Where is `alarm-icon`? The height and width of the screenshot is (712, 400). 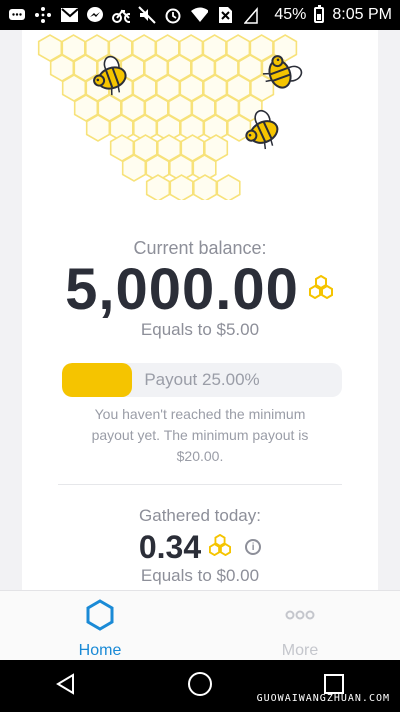
alarm-icon is located at coordinates (173, 15).